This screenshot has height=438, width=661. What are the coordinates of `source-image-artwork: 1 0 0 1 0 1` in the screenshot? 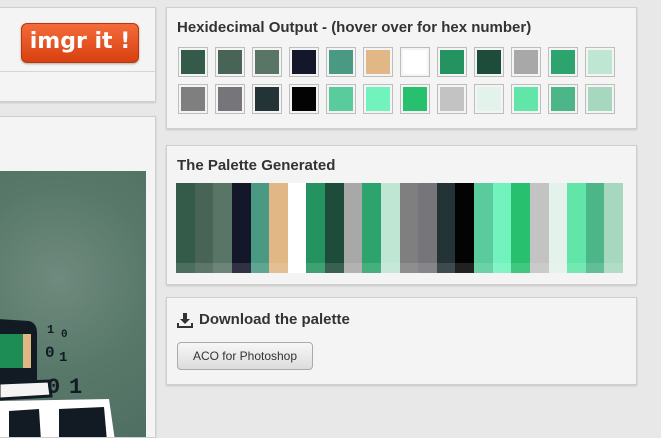 It's located at (57, 378).